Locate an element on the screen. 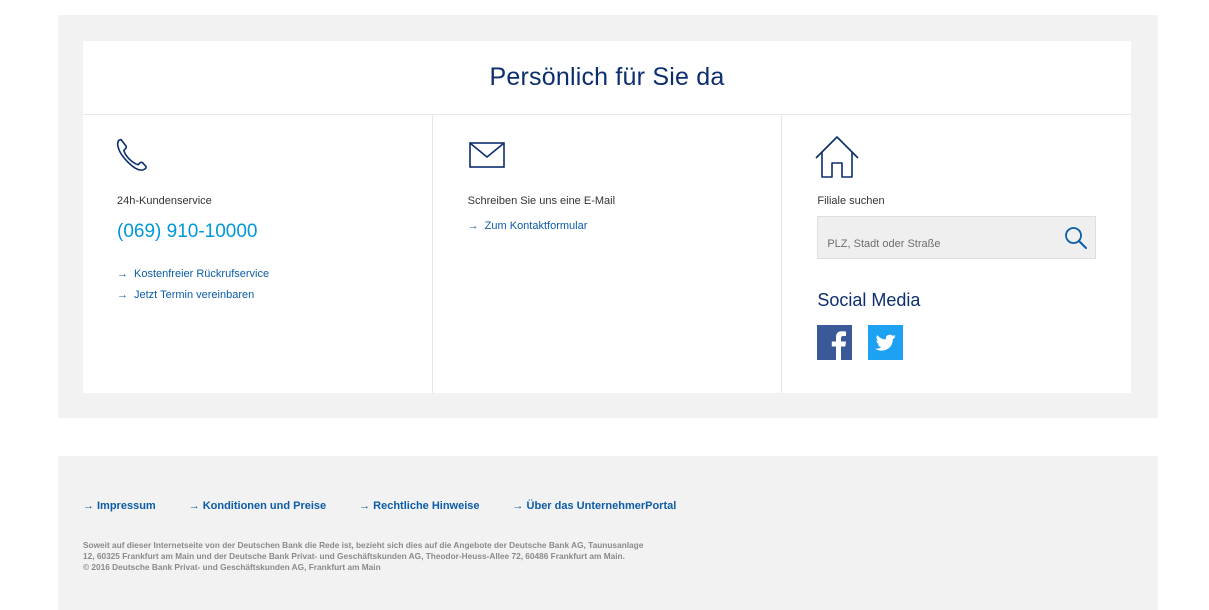 The image size is (1209, 610). facebook-icon is located at coordinates (835, 342).